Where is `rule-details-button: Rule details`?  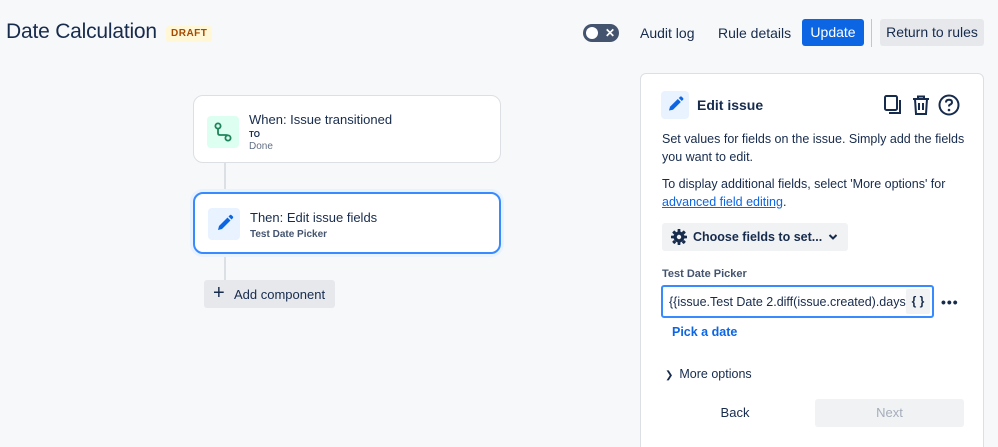
rule-details-button: Rule details is located at coordinates (754, 33).